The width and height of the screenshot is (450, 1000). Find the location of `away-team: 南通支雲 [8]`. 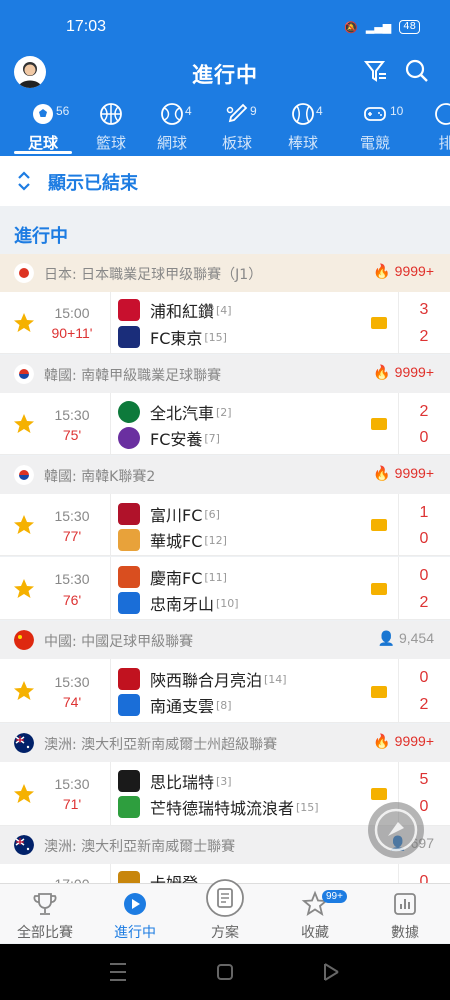

away-team: 南通支雲 [8] is located at coordinates (175, 705).